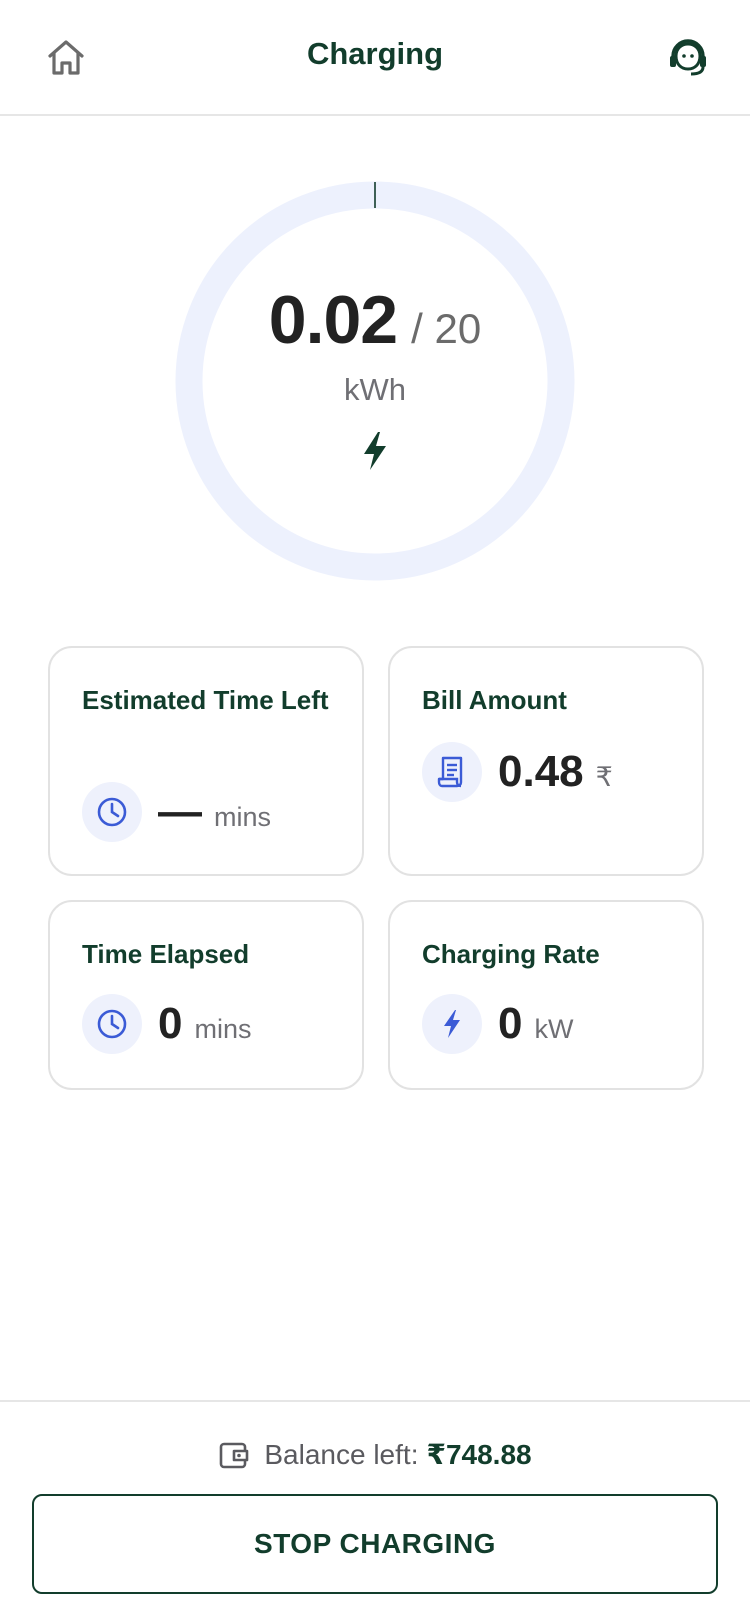 This screenshot has width=750, height=1624. What do you see at coordinates (554, 1028) in the screenshot?
I see `charging-rate-unit: kW` at bounding box center [554, 1028].